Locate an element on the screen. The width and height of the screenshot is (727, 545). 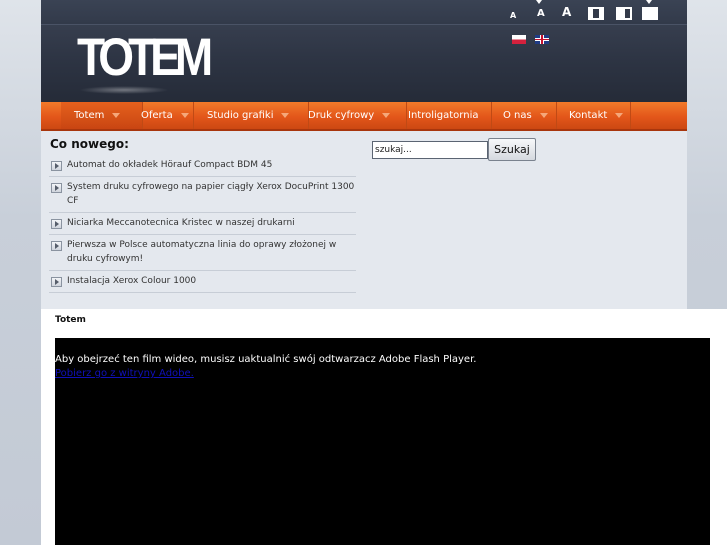
font-size-small-button: A is located at coordinates (513, 16).